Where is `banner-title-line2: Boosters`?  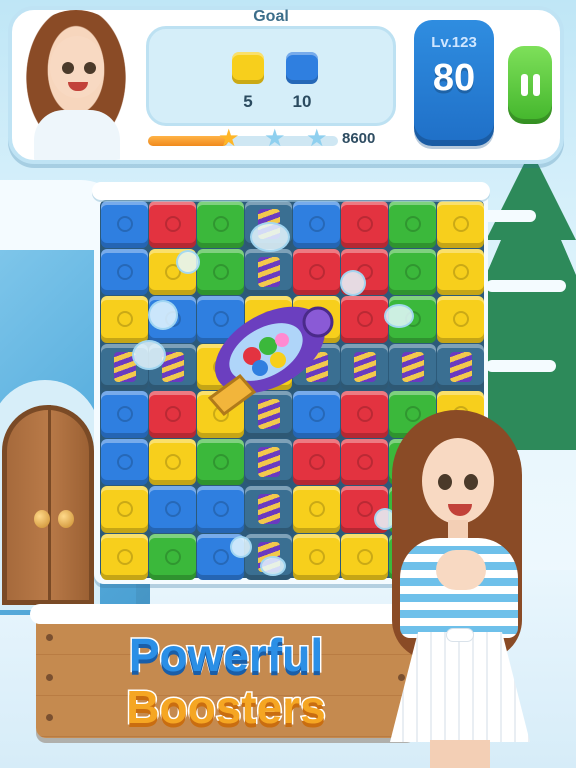
banner-title-line2: Boosters is located at coordinates (226, 707).